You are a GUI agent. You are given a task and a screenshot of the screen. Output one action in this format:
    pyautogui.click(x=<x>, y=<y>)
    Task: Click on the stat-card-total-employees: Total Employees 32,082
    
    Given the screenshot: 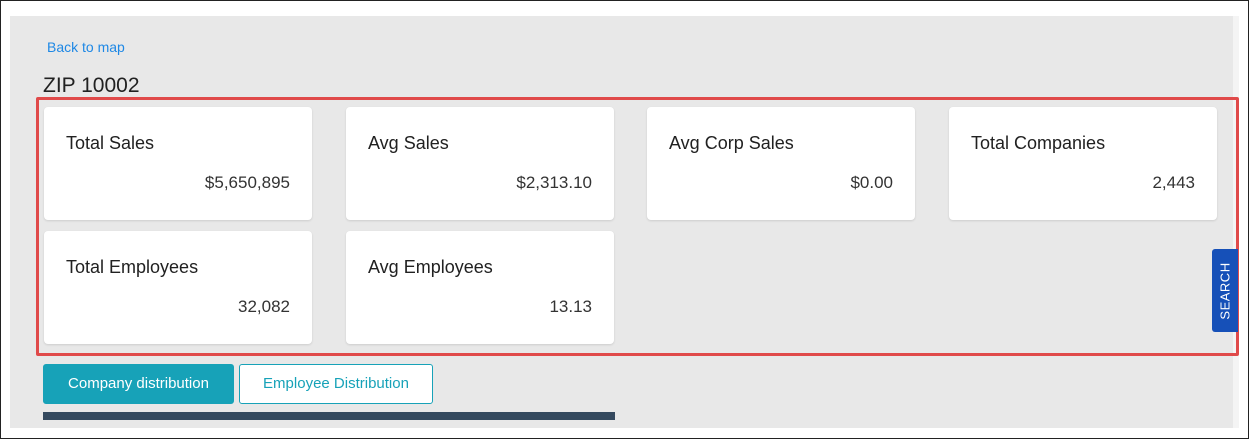 What is the action you would take?
    pyautogui.click(x=178, y=287)
    